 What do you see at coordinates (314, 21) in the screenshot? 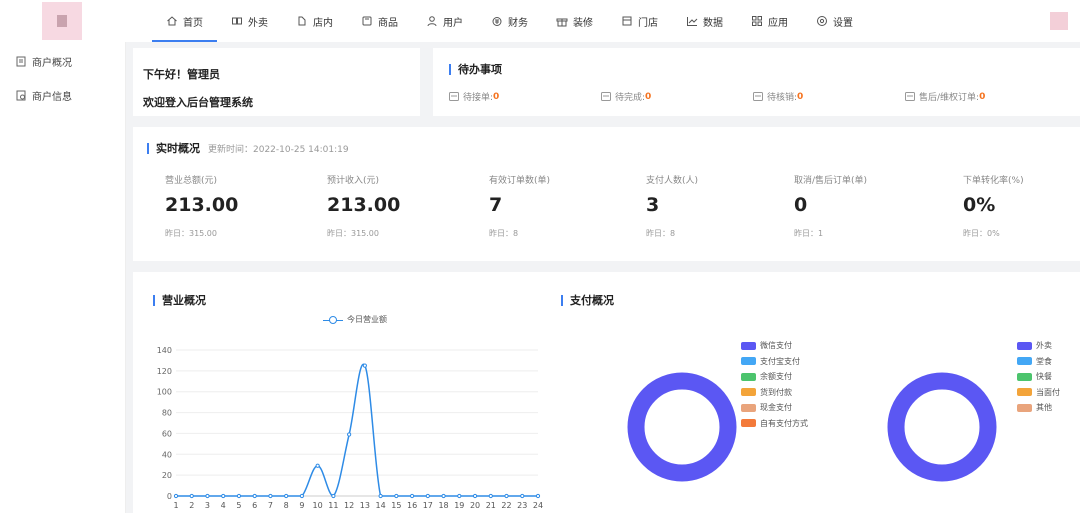
I see `nav-item-dine-in: 店内` at bounding box center [314, 21].